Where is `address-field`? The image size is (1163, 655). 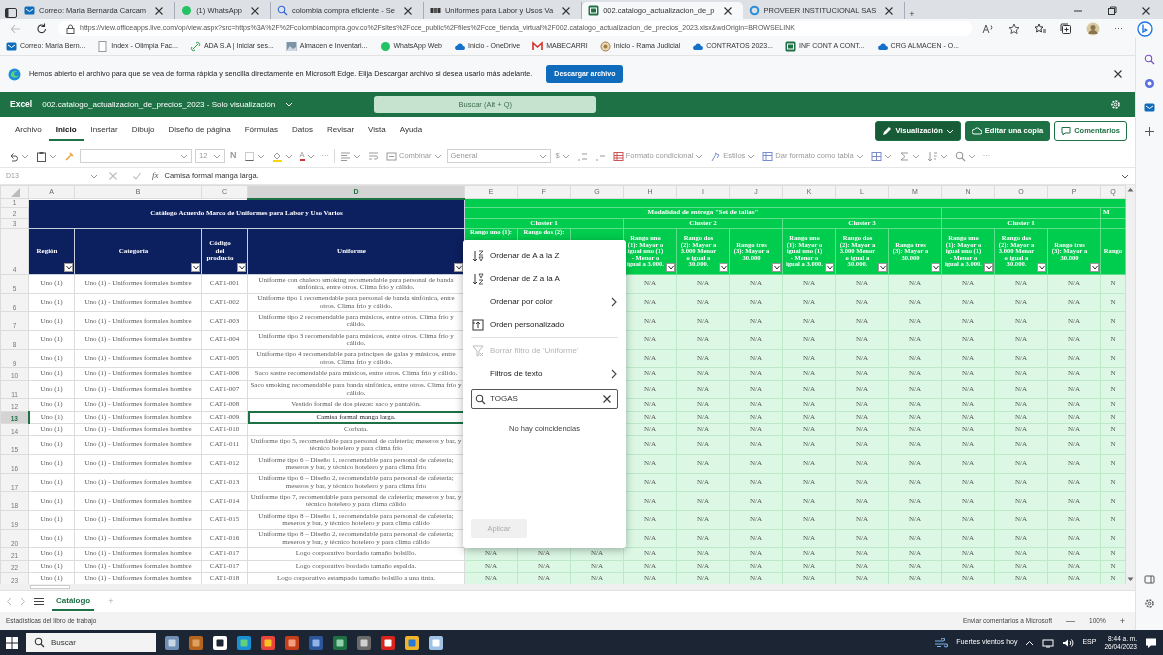
address-field is located at coordinates (515, 28).